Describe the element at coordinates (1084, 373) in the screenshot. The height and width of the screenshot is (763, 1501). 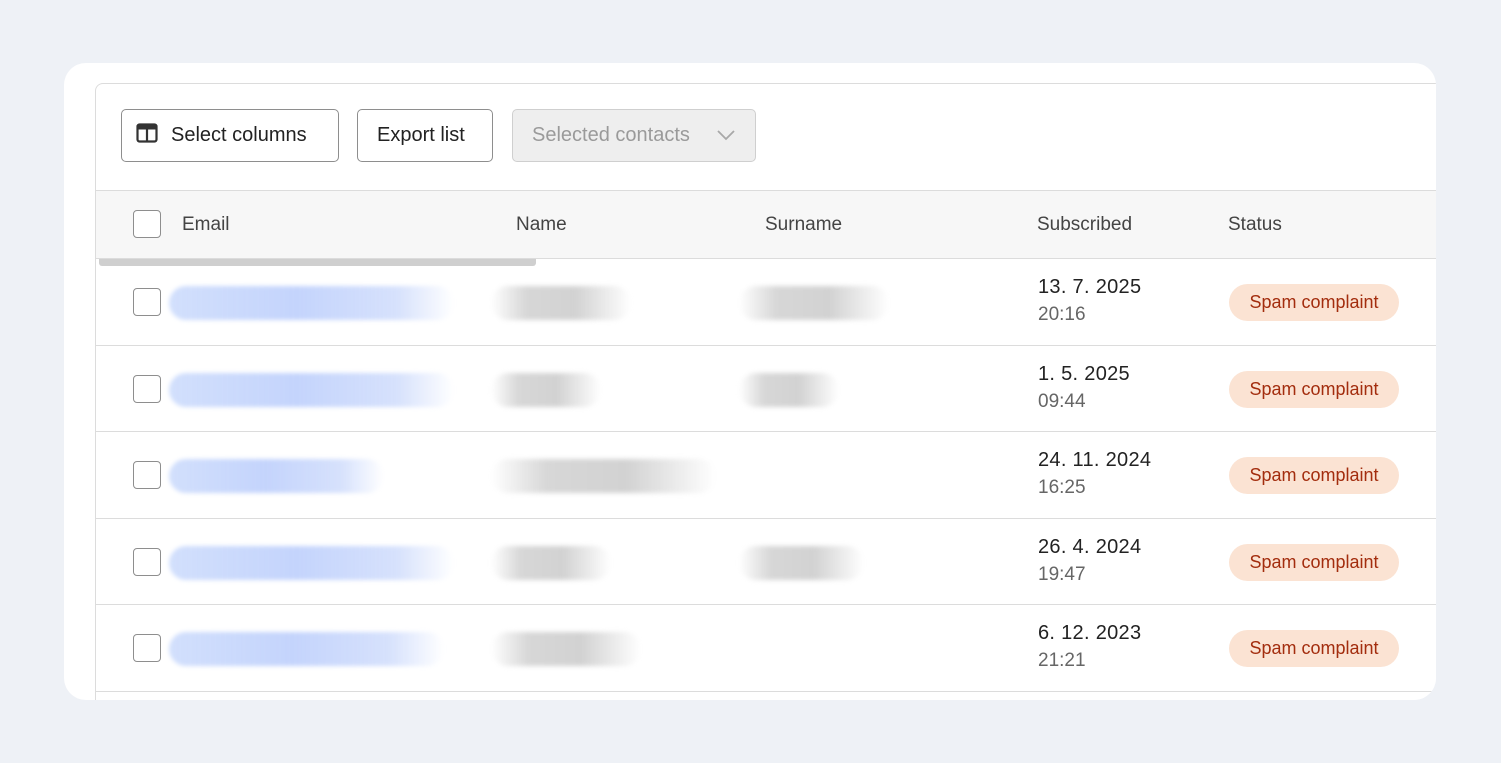
I see `subscribed-date: 1. 5. 2025` at that location.